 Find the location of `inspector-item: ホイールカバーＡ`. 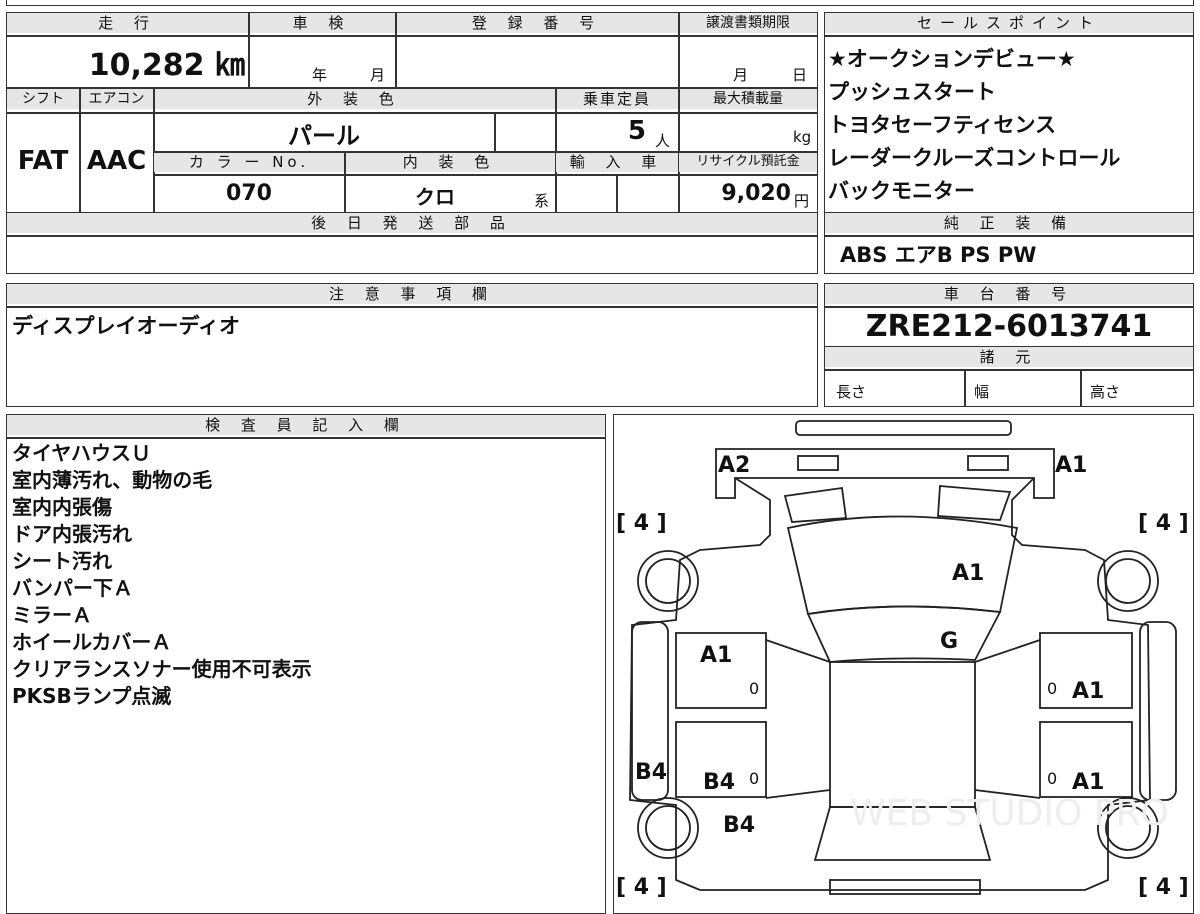

inspector-item: ホイールカバーＡ is located at coordinates (92, 642).